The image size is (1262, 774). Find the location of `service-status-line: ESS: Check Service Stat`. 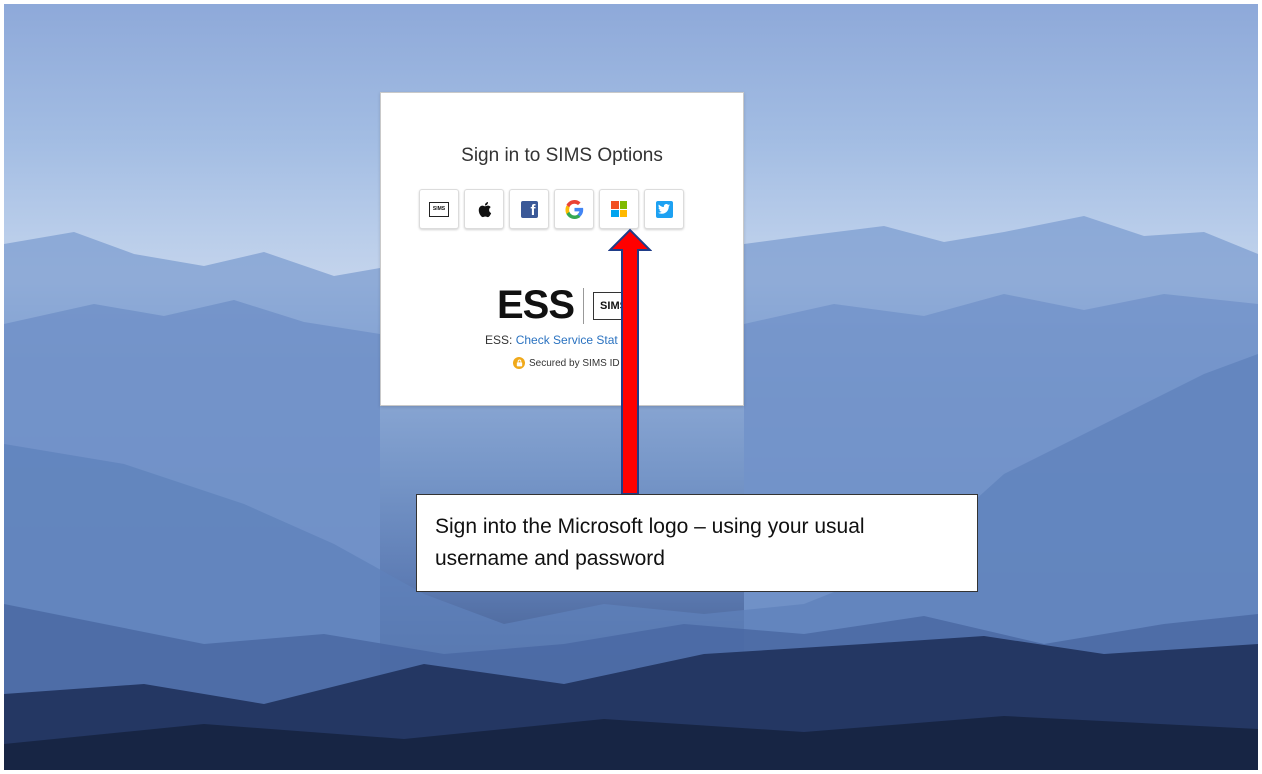

service-status-line: ESS: Check Service Stat is located at coordinates (551, 340).